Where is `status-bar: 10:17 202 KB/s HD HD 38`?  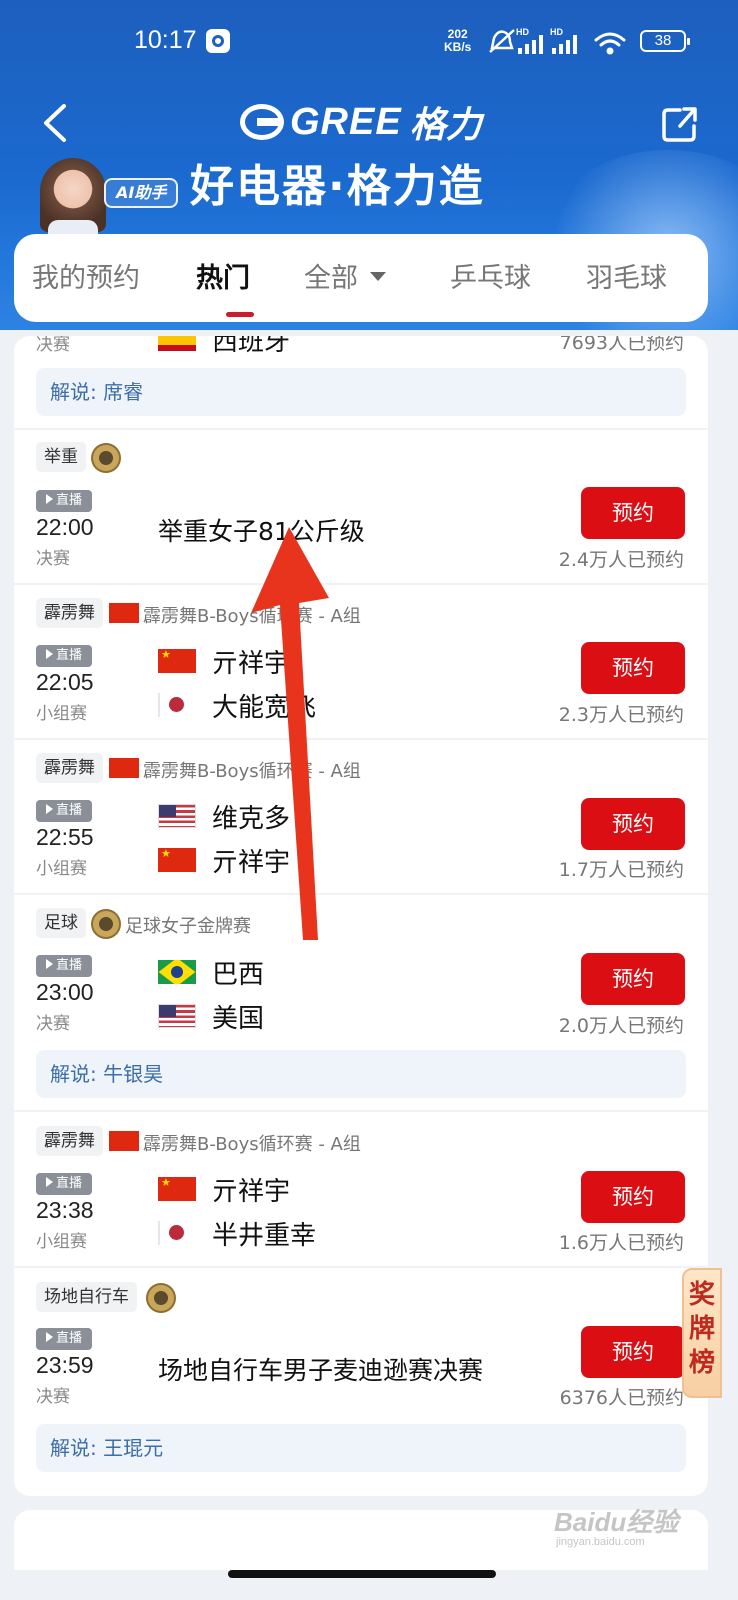 status-bar: 10:17 202 KB/s HD HD 38 is located at coordinates (369, 42).